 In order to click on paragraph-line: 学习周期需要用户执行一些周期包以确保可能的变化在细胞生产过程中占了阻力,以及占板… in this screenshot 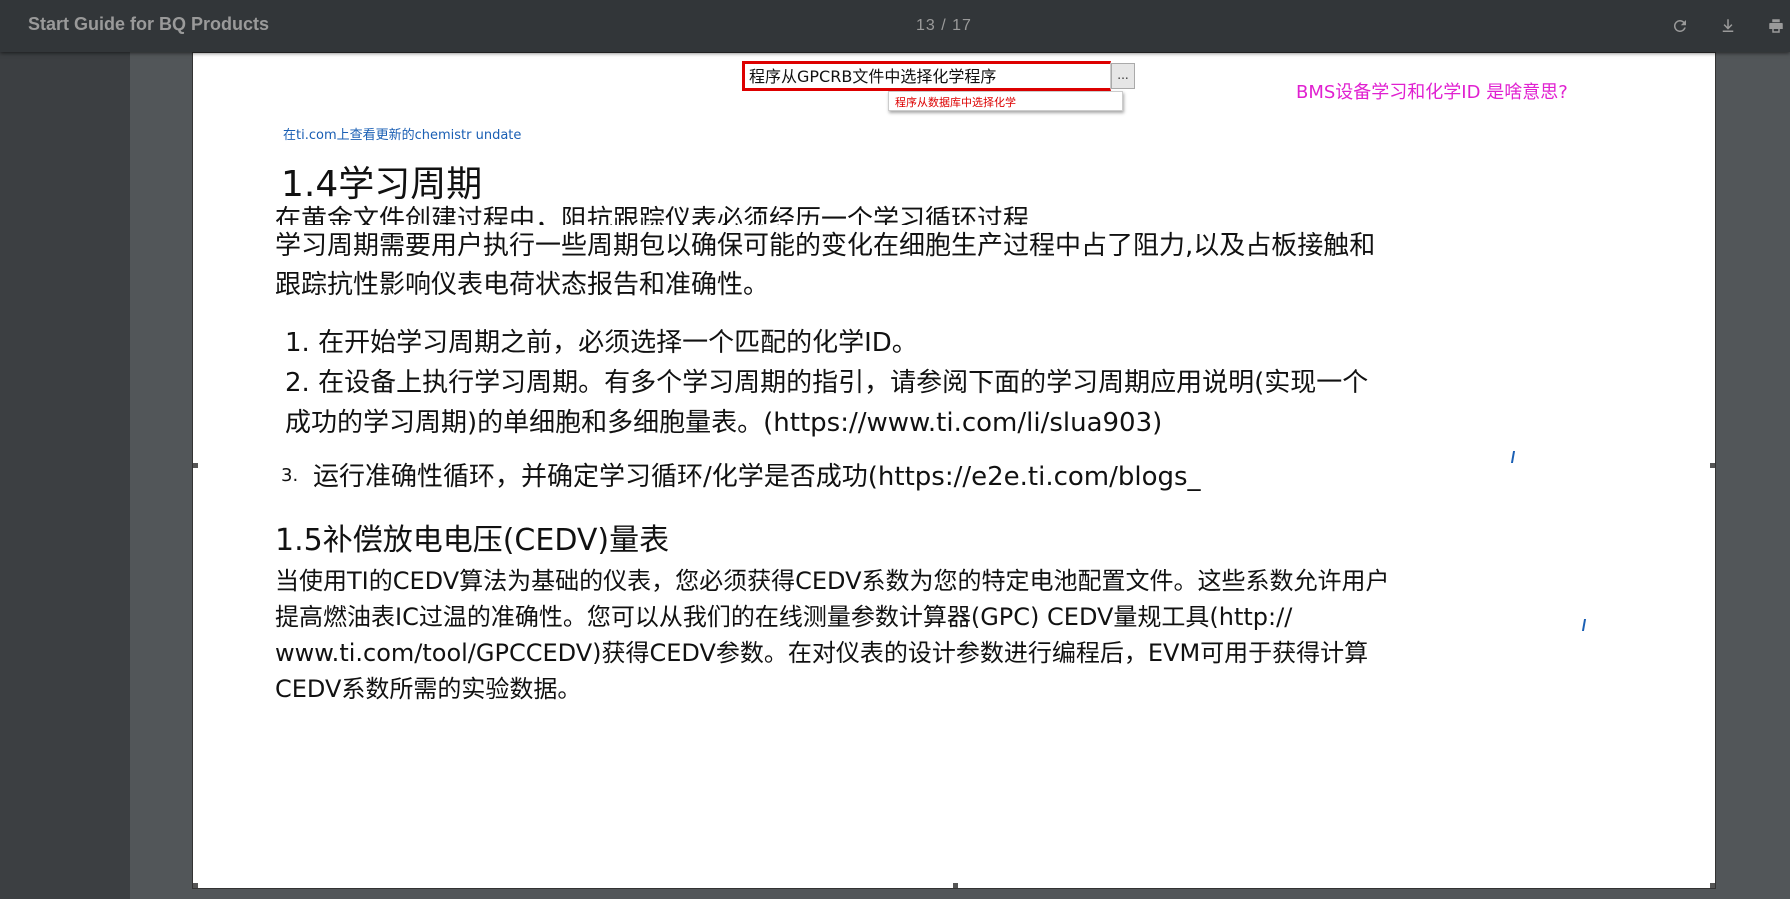, I will do `click(825, 246)`.